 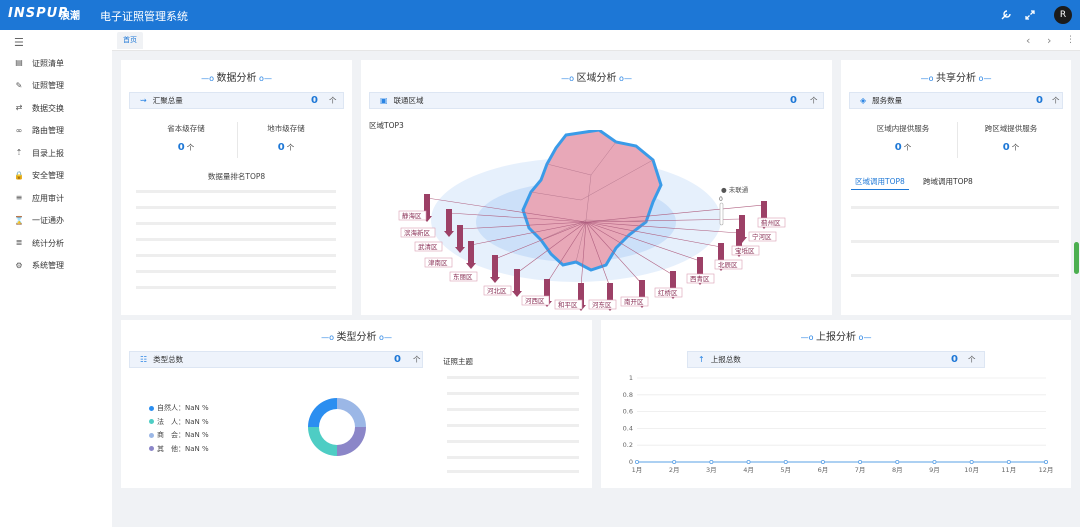 I want to click on sidebar-item-9: ⚙ 系统管理, so click(x=62, y=266).